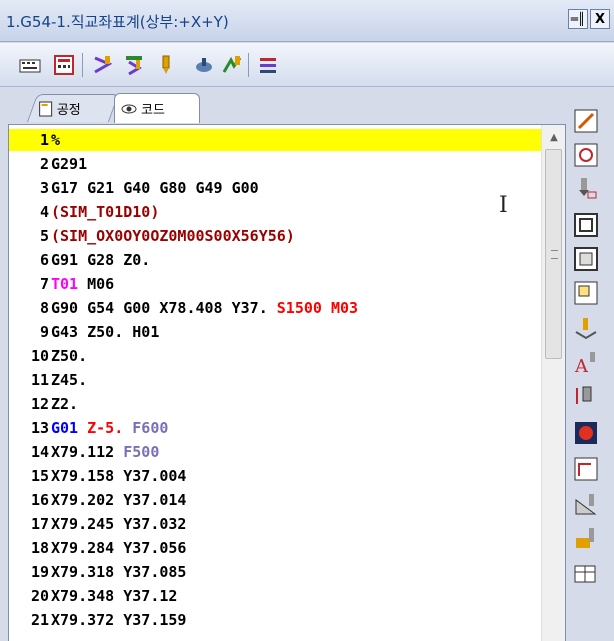 The image size is (614, 641). I want to click on code-text: (SIM_T01D10), so click(105, 212).